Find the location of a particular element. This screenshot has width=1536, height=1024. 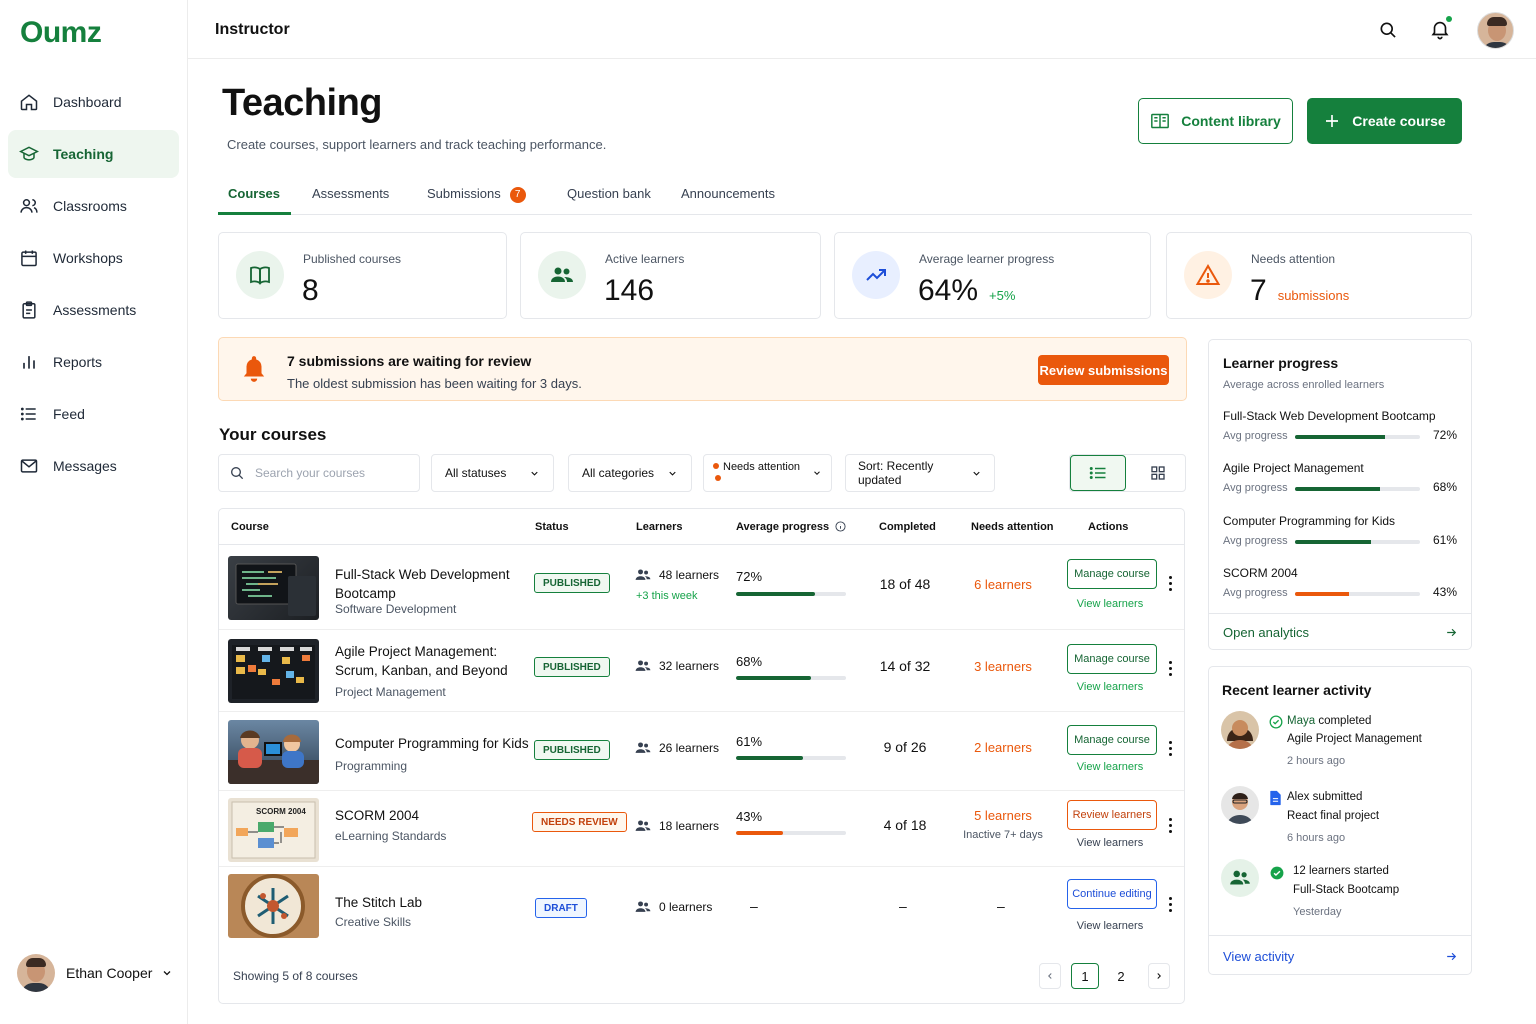

document-icon is located at coordinates (1275, 798).